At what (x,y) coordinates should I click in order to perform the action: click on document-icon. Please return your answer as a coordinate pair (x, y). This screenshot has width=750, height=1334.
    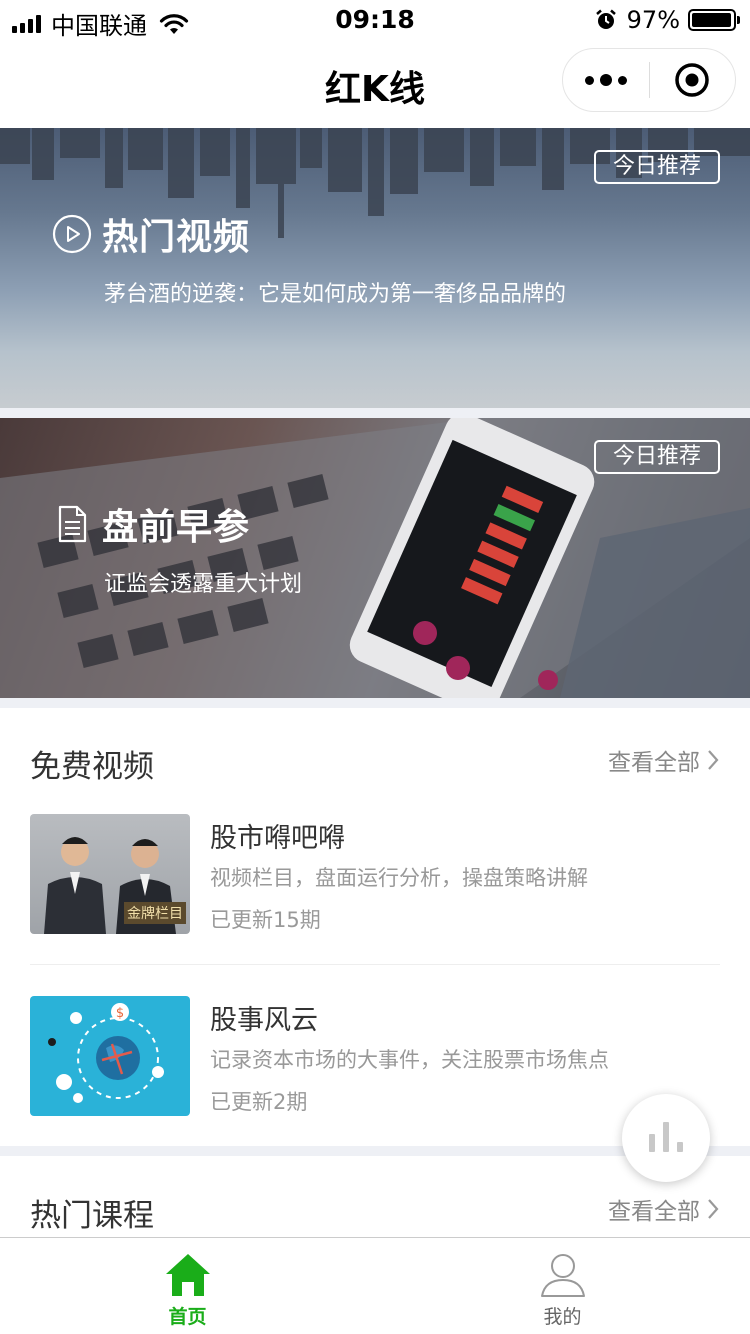
    Looking at the image, I should click on (72, 524).